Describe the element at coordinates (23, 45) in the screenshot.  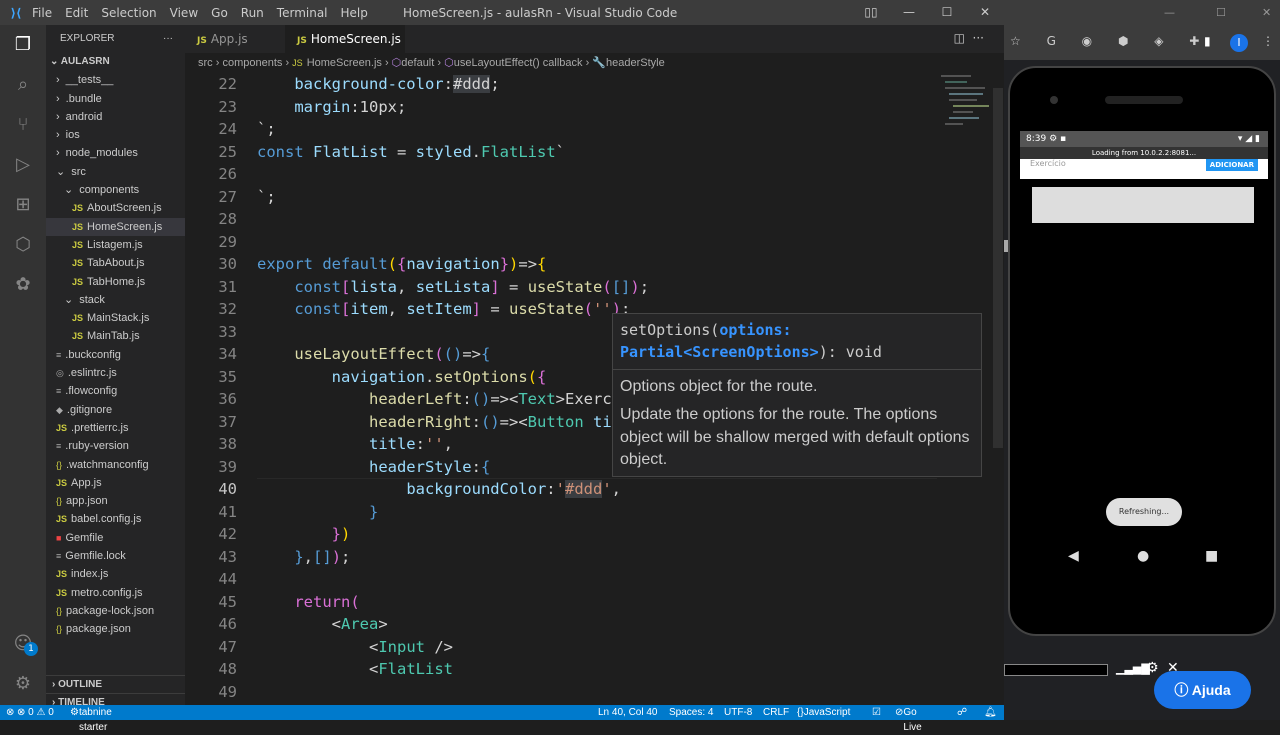
I see `explorer-icon: ❐` at that location.